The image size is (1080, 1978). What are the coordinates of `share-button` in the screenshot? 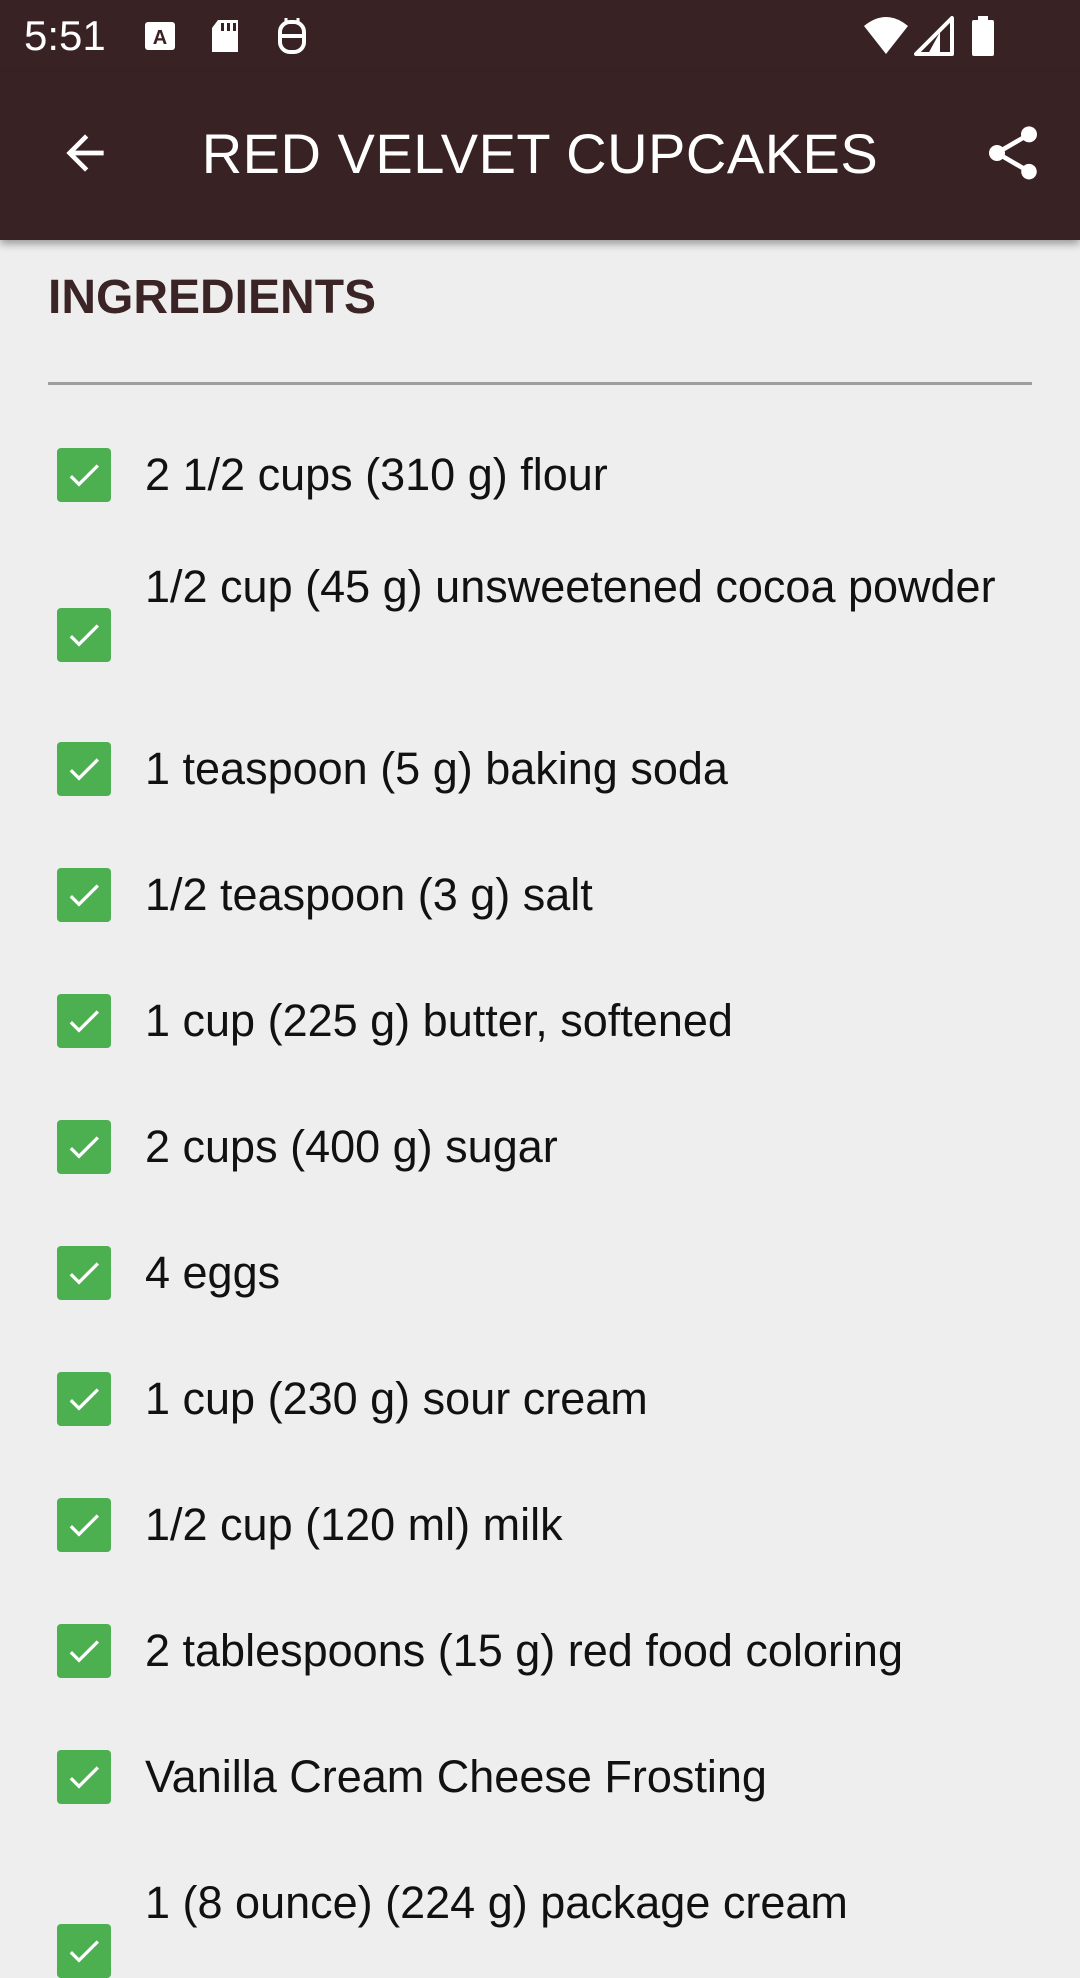 It's located at (1013, 153).